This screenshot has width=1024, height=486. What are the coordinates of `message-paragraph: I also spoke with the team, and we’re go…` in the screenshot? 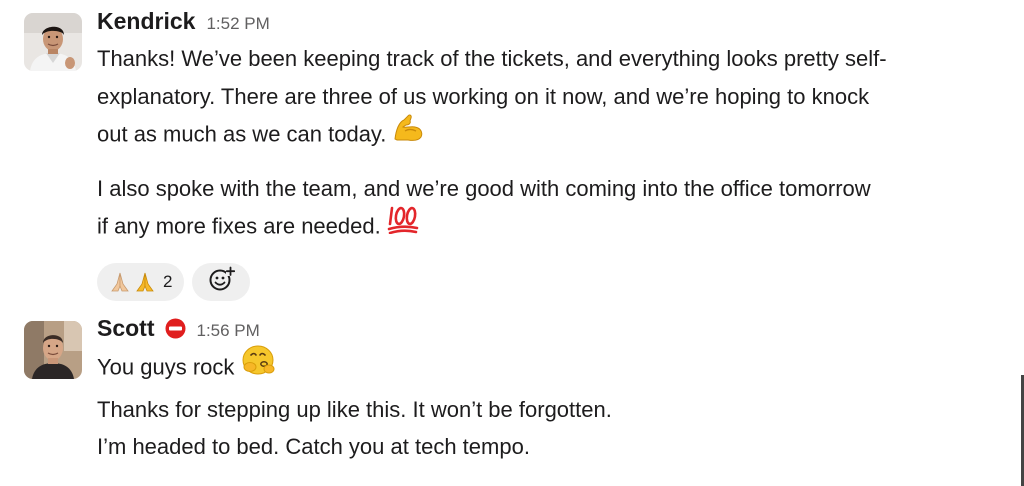 It's located at (554, 209).